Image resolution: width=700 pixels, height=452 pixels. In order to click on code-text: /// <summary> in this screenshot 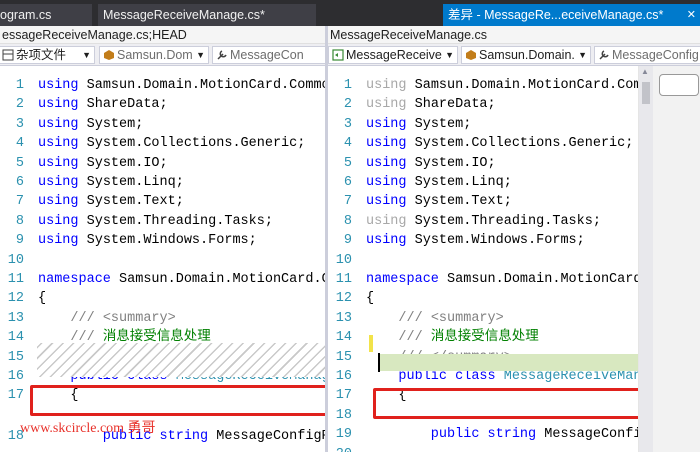, I will do `click(106, 318)`.